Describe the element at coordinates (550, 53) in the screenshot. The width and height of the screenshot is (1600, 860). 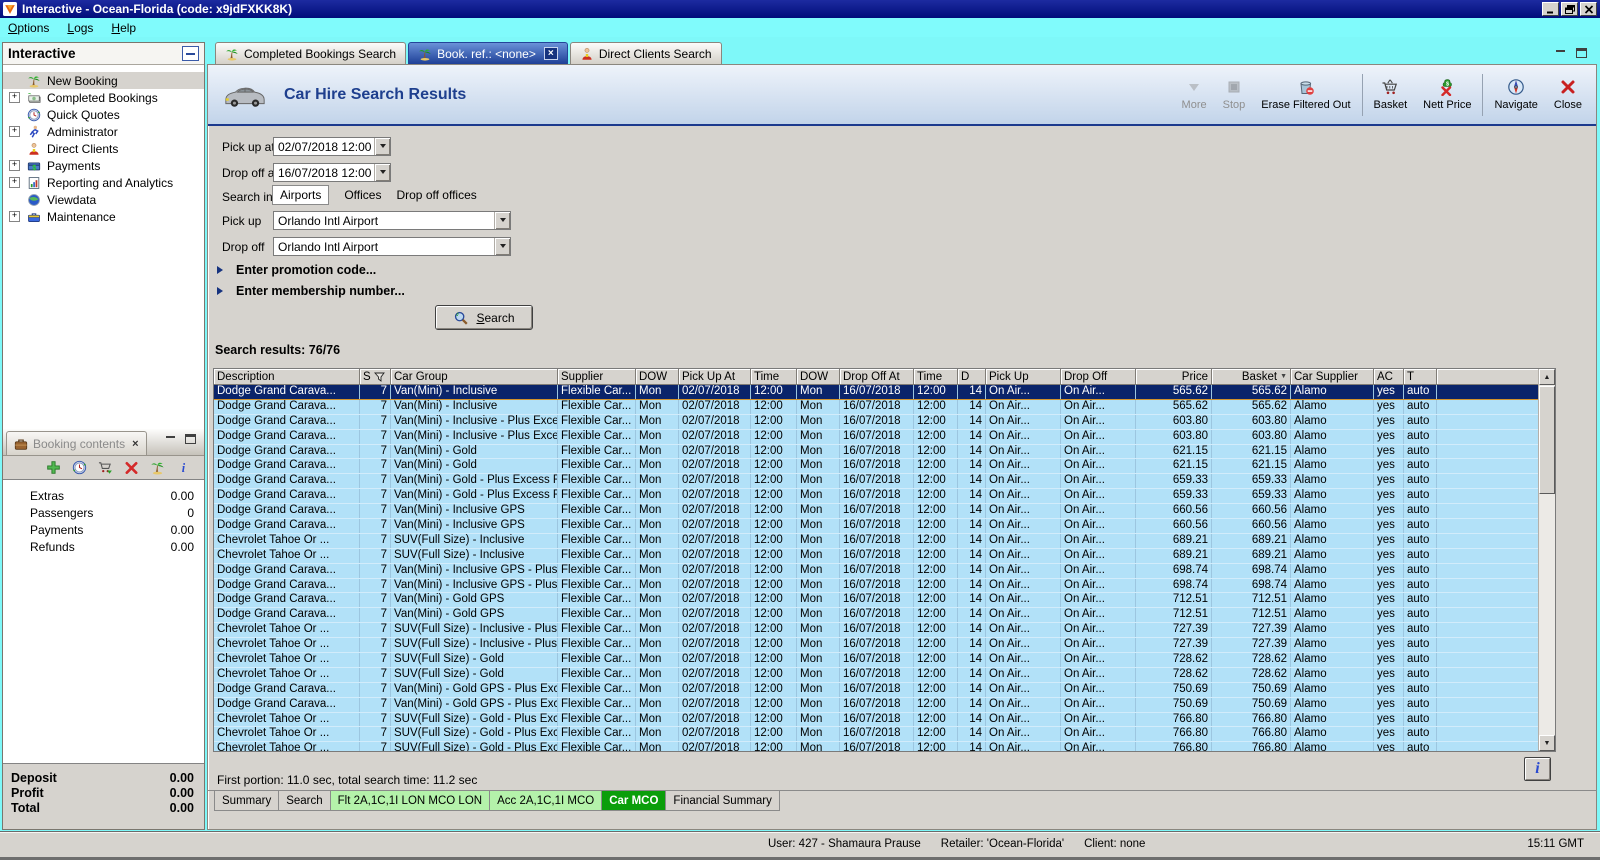
I see `tab-close-icon: ×` at that location.